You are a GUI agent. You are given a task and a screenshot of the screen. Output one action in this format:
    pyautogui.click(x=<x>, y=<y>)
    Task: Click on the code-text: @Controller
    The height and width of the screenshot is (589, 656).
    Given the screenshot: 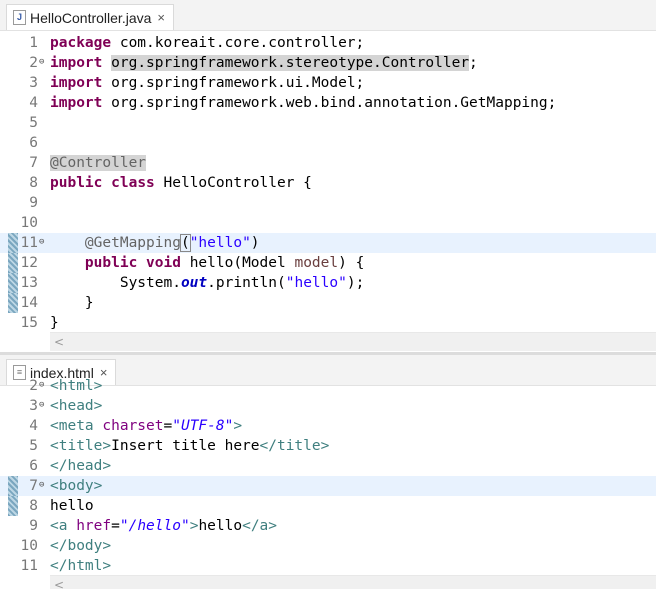 What is the action you would take?
    pyautogui.click(x=98, y=163)
    